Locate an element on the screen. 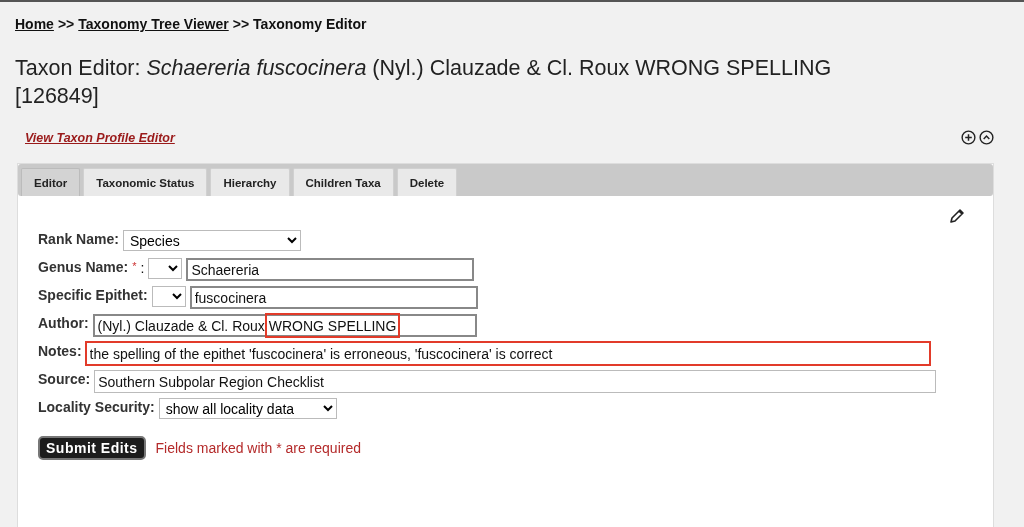 Image resolution: width=1024 pixels, height=527 pixels. colon: : is located at coordinates (142, 268).